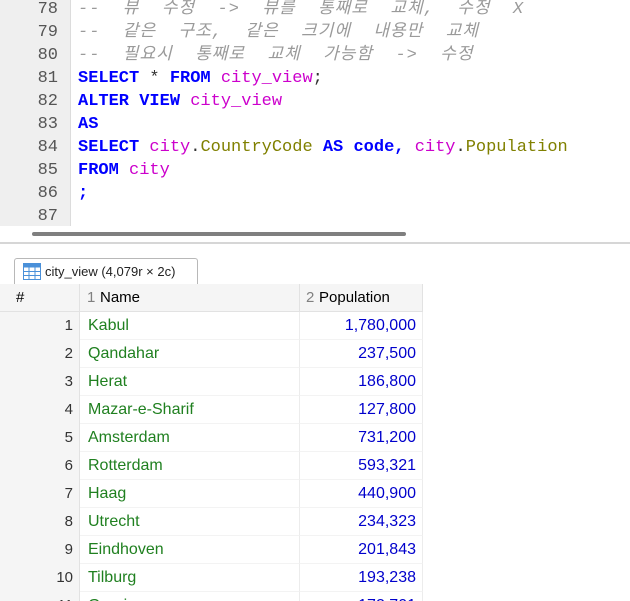 This screenshot has height=601, width=630. I want to click on cell-population: 593,321, so click(361, 466).